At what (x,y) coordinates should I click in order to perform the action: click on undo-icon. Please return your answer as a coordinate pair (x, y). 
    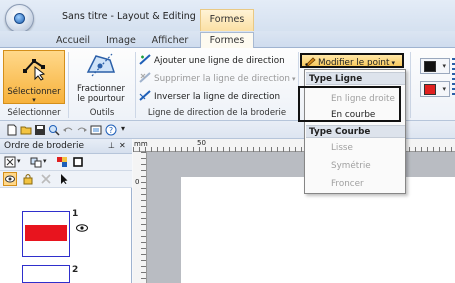
    Looking at the image, I should click on (68, 130).